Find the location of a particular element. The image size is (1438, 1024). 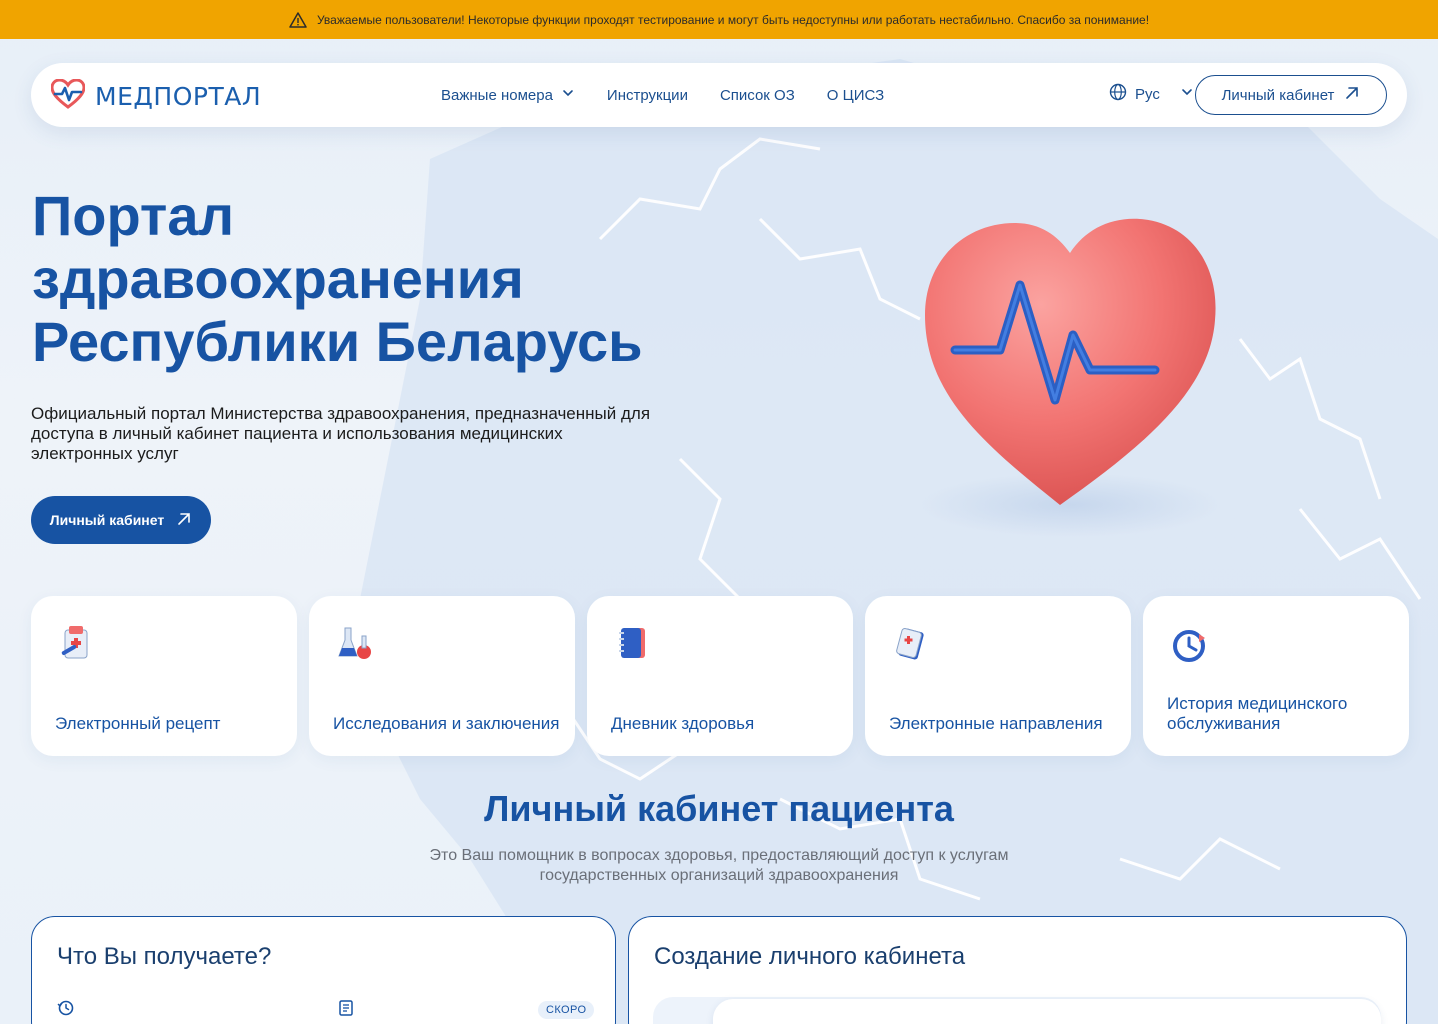

flasks-icon is located at coordinates (354, 643).